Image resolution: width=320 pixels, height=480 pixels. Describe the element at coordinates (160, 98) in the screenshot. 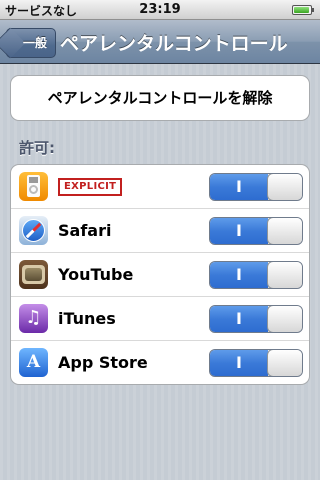

I see `disable-restrictions-button: ペアレンタルコントロールを解除` at that location.